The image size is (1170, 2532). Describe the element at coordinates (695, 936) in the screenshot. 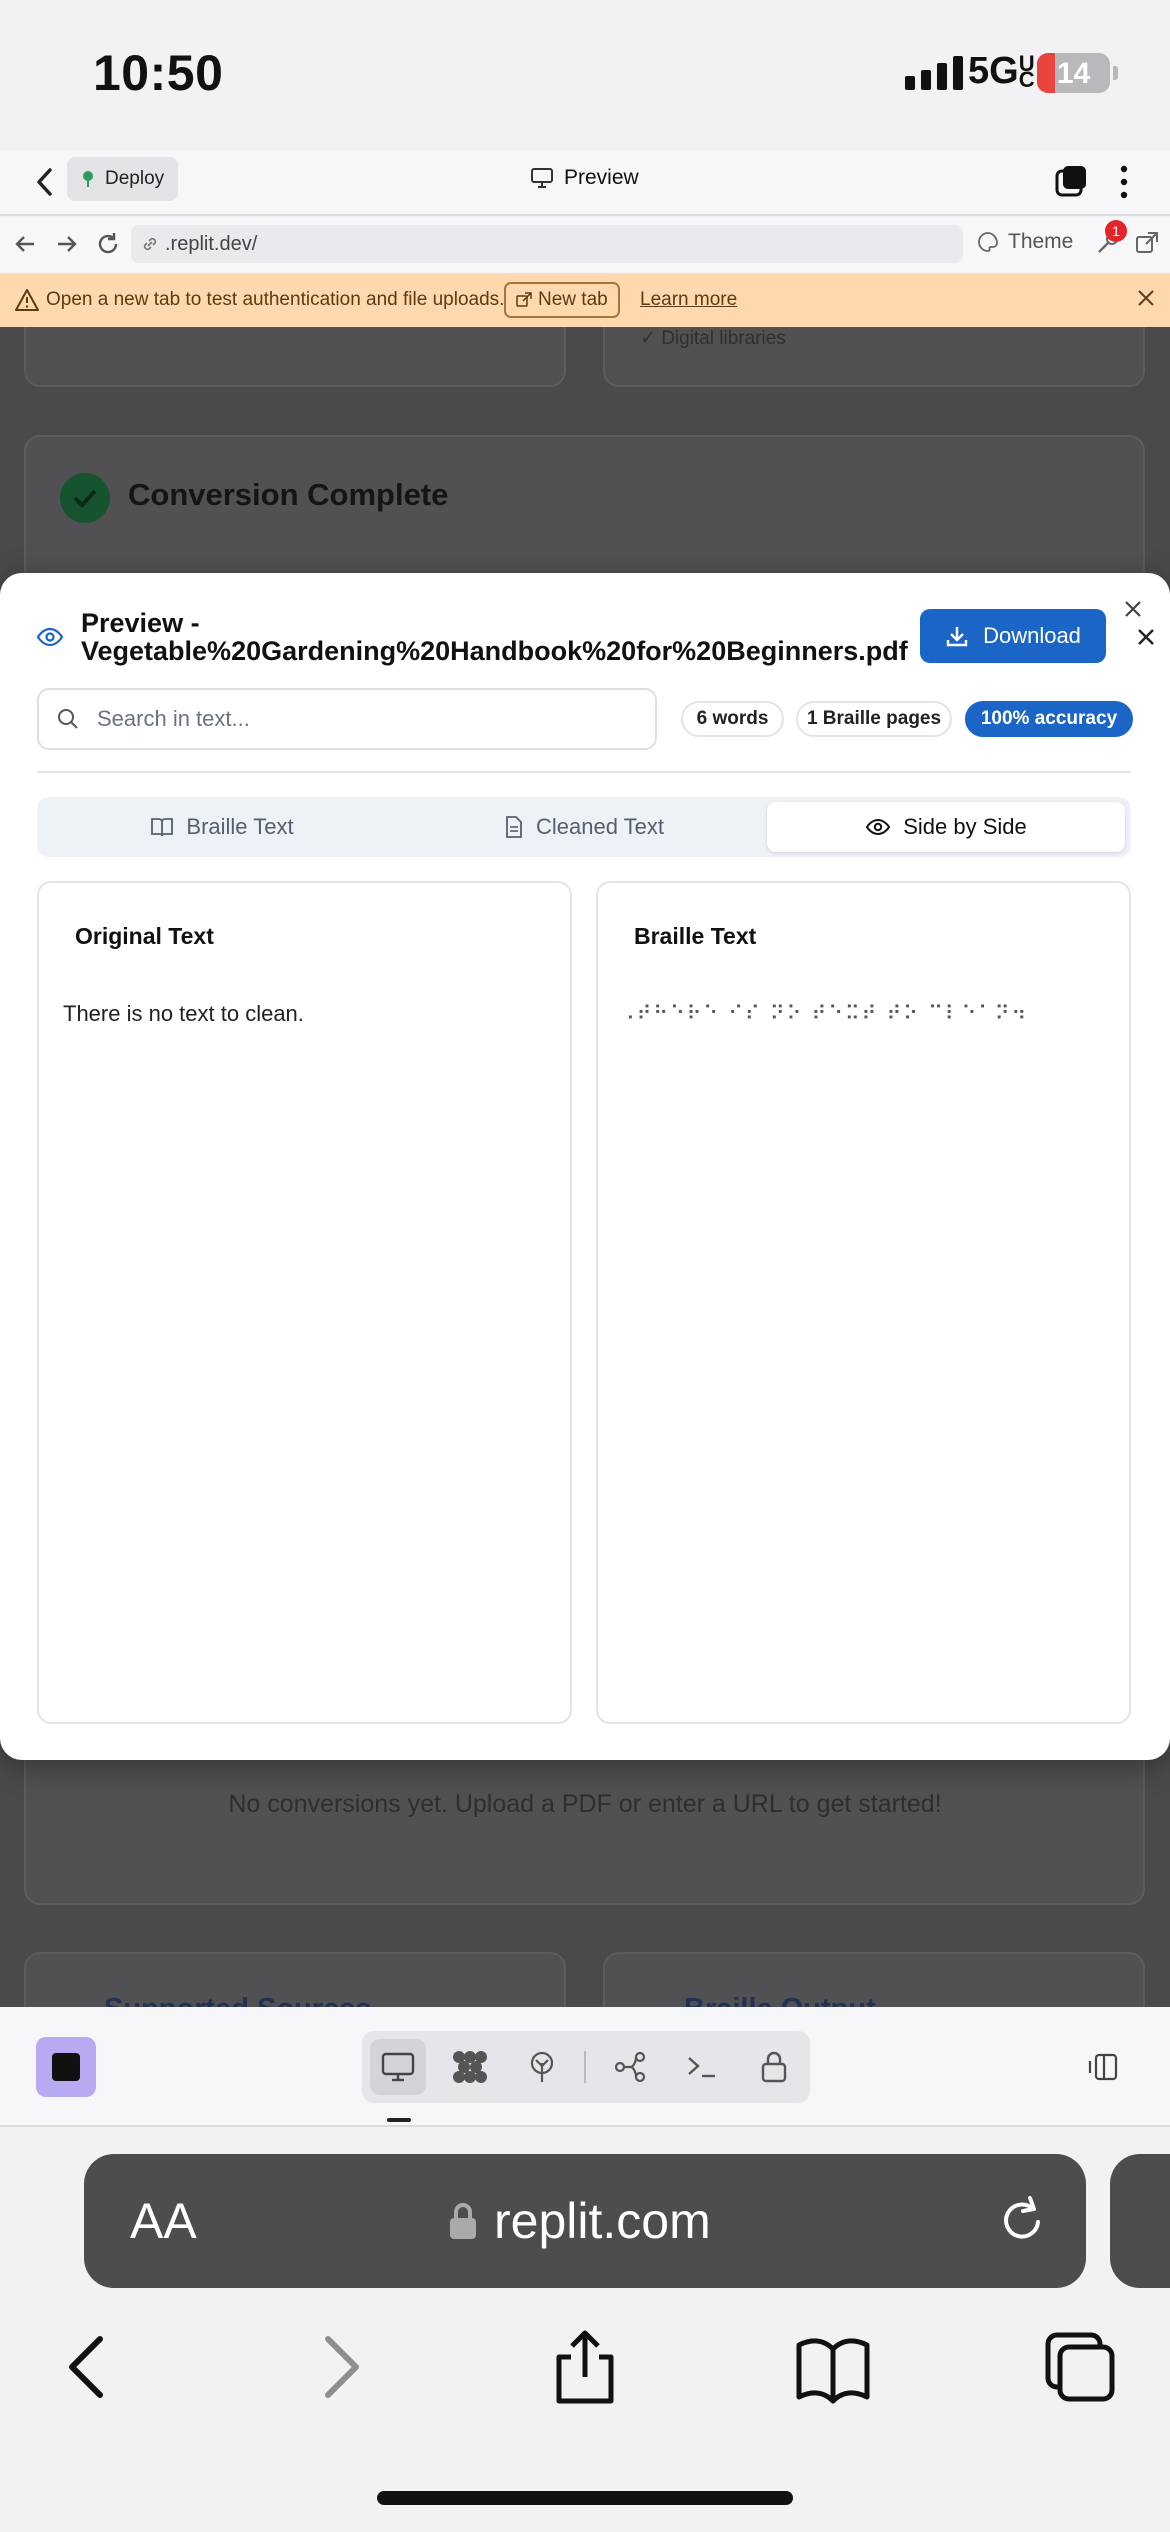

I see `braille-text-title: Braille Text` at that location.